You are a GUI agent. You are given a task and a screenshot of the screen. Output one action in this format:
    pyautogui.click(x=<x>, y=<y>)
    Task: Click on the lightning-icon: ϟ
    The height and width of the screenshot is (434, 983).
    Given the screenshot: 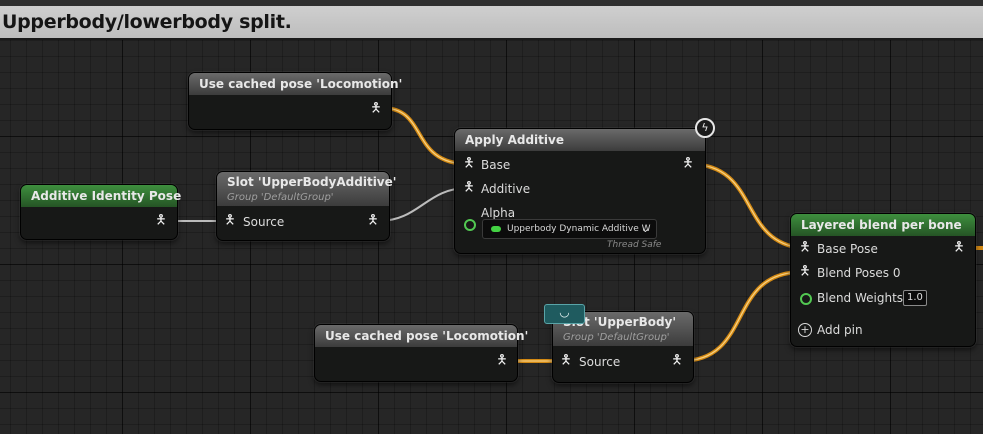 What is the action you would take?
    pyautogui.click(x=705, y=128)
    